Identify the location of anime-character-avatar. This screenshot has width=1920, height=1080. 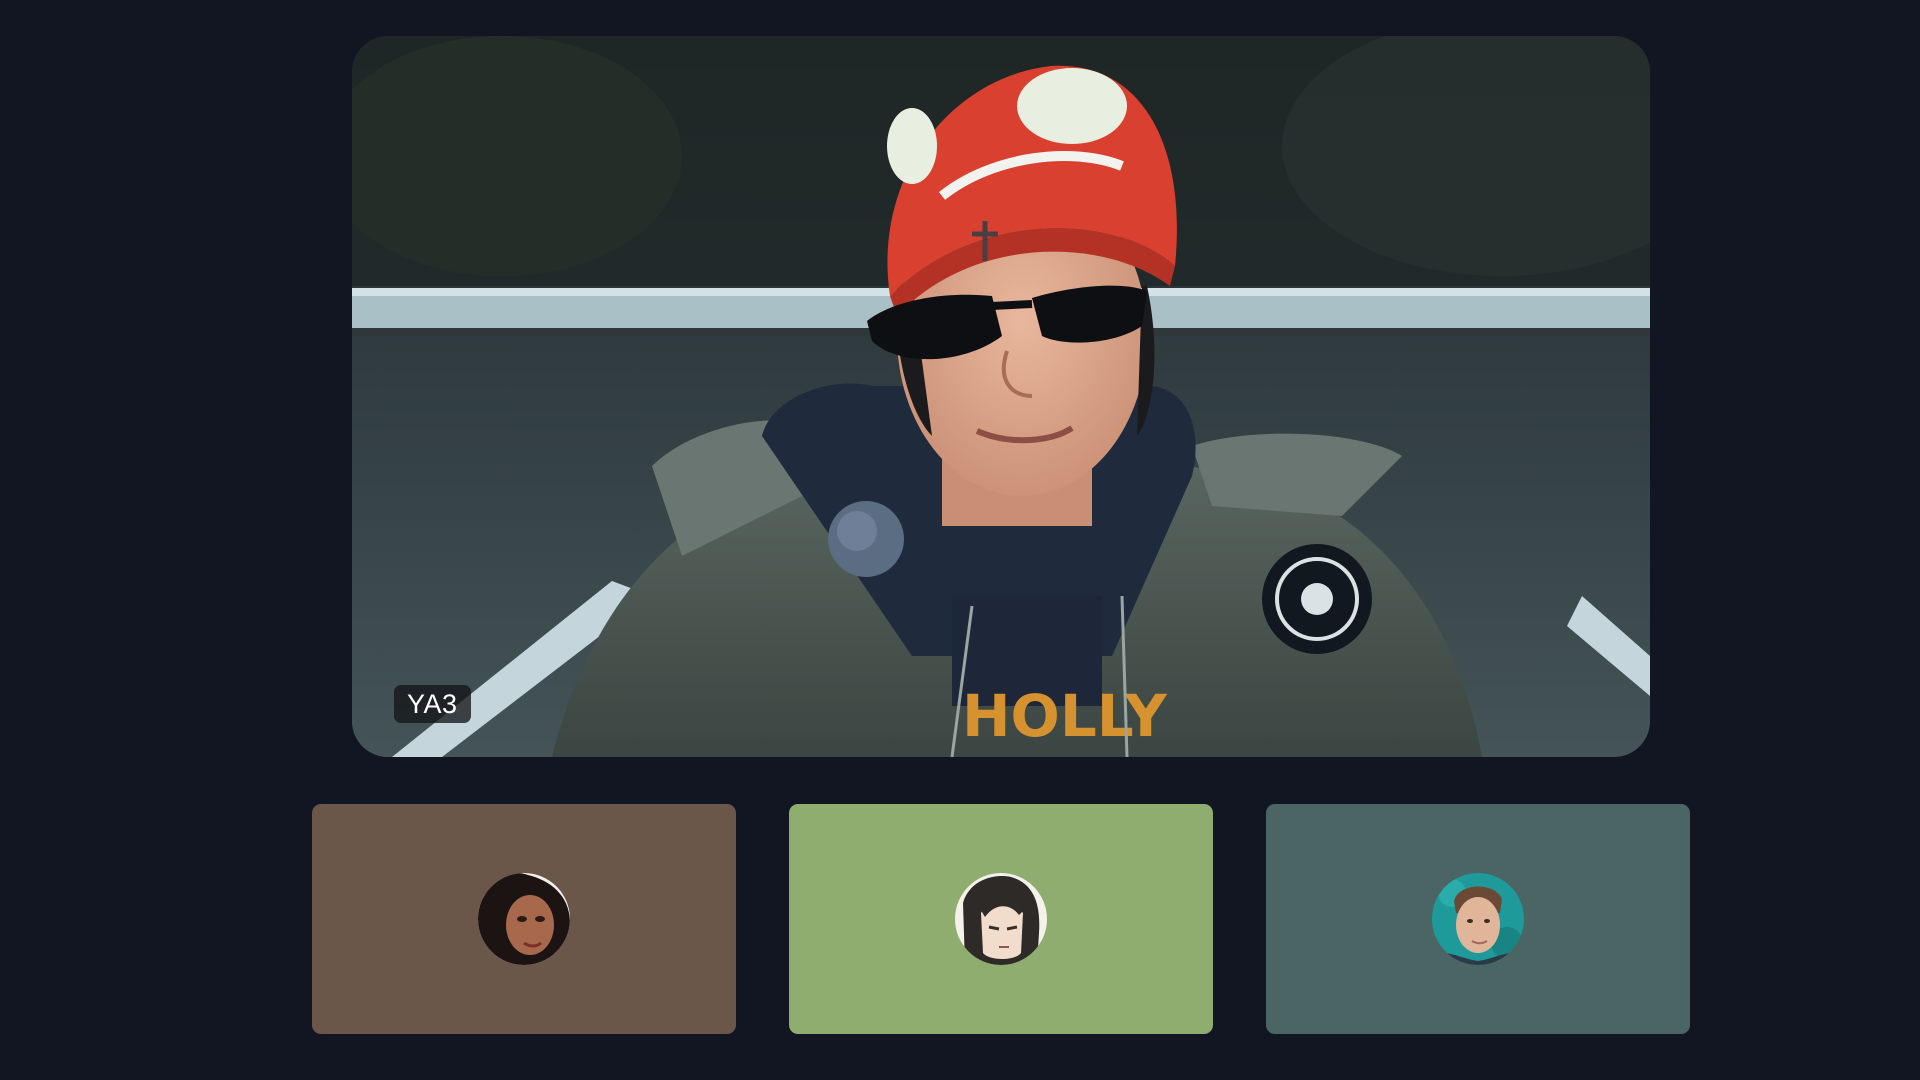
(1001, 919).